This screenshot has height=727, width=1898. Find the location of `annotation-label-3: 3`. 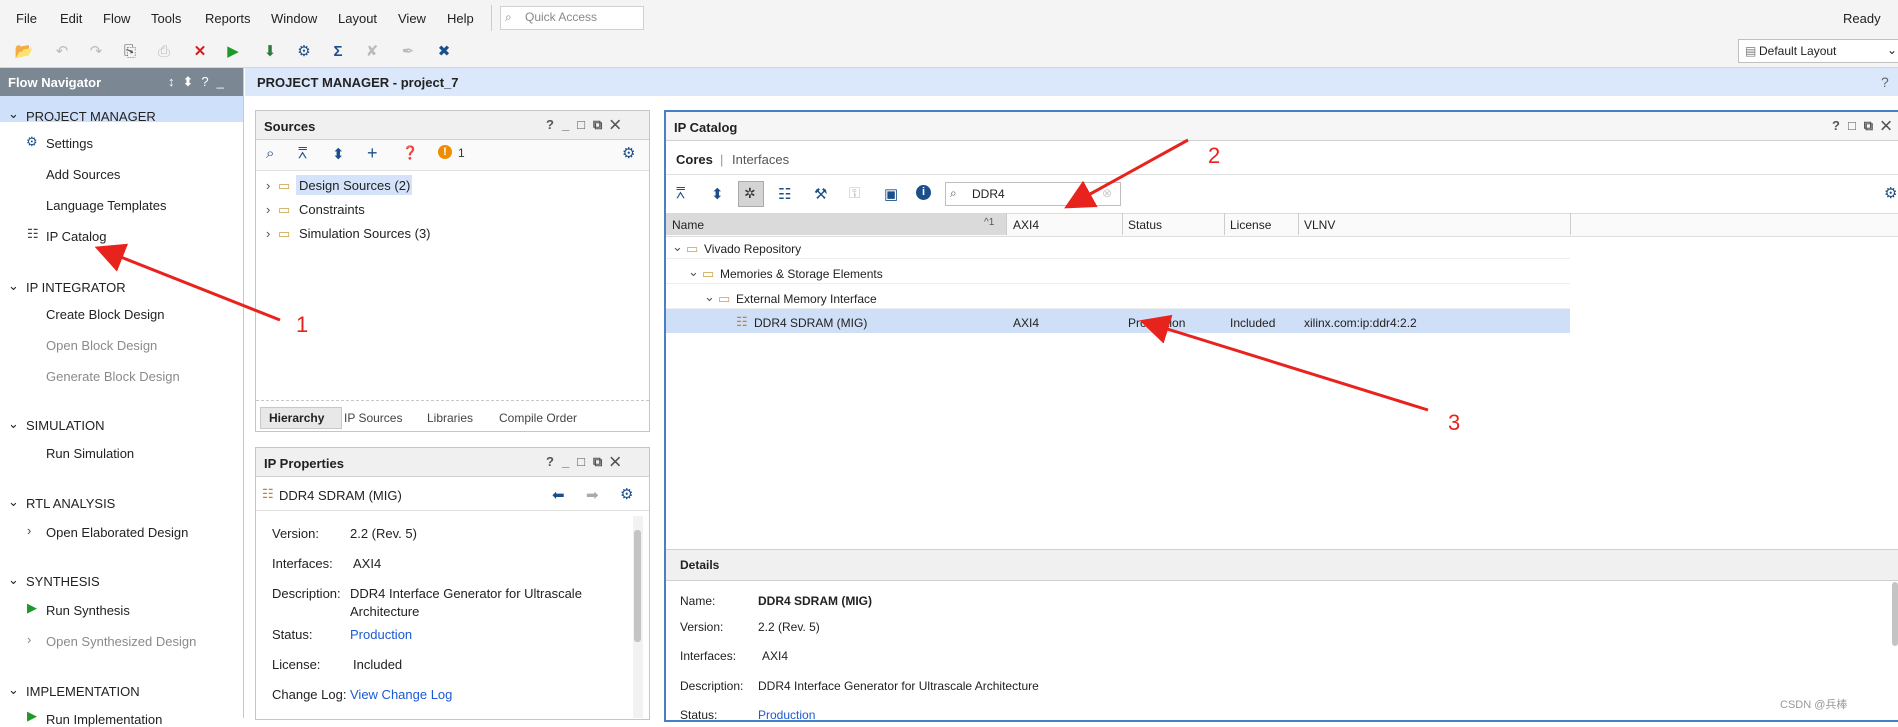

annotation-label-3: 3 is located at coordinates (1454, 422).